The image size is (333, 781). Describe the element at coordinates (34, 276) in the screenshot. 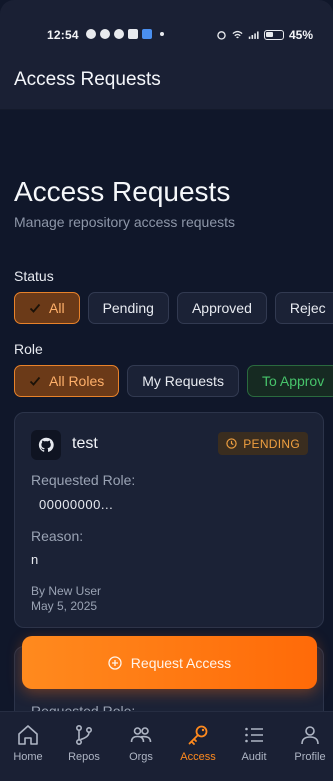

I see `status-filter-label: Status` at that location.